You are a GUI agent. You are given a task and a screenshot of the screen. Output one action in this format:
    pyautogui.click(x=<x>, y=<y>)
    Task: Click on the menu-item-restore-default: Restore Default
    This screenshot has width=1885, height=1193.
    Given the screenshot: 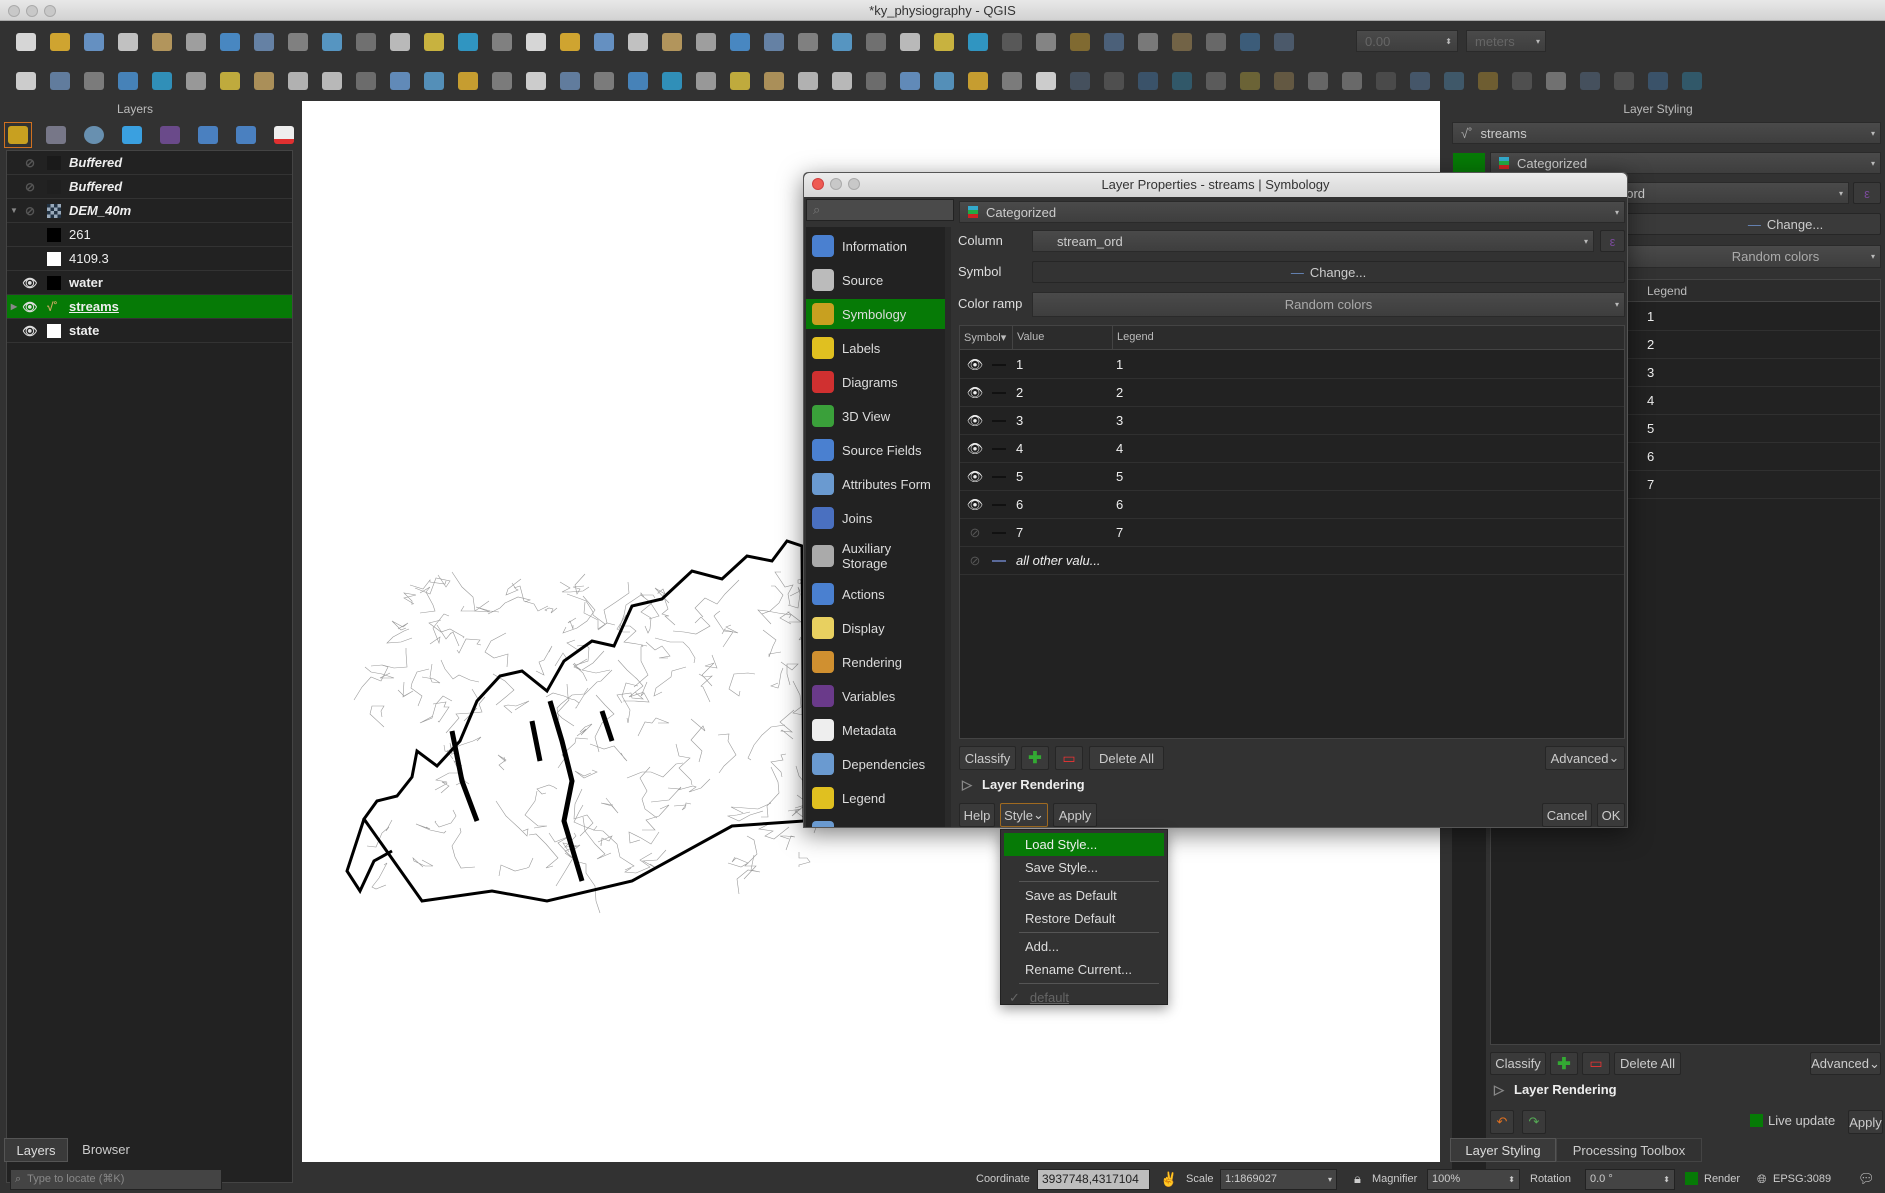 What is the action you would take?
    pyautogui.click(x=1084, y=918)
    